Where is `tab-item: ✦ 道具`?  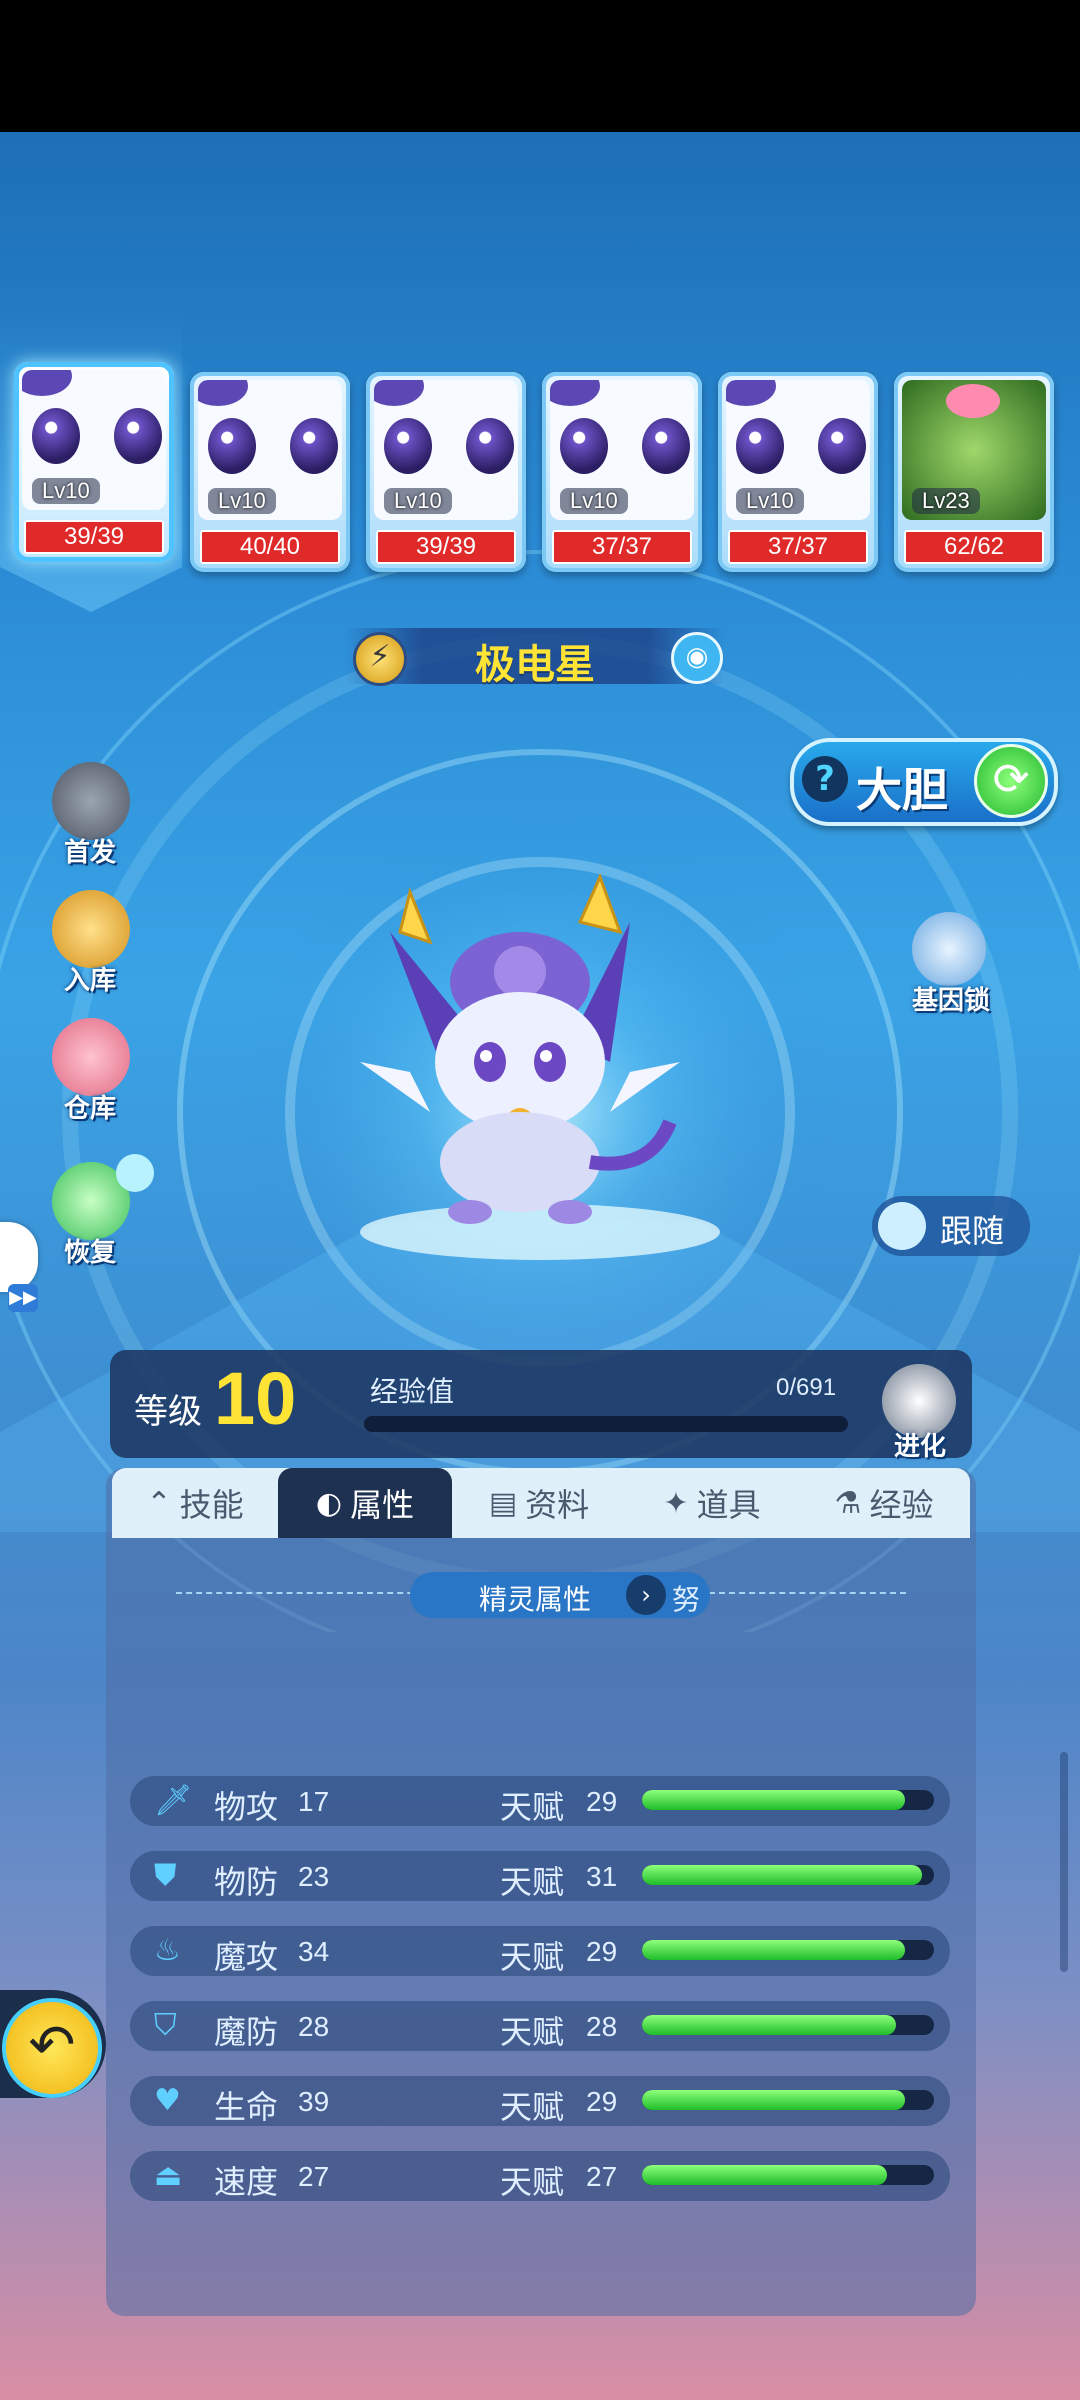 tab-item: ✦ 道具 is located at coordinates (712, 1503).